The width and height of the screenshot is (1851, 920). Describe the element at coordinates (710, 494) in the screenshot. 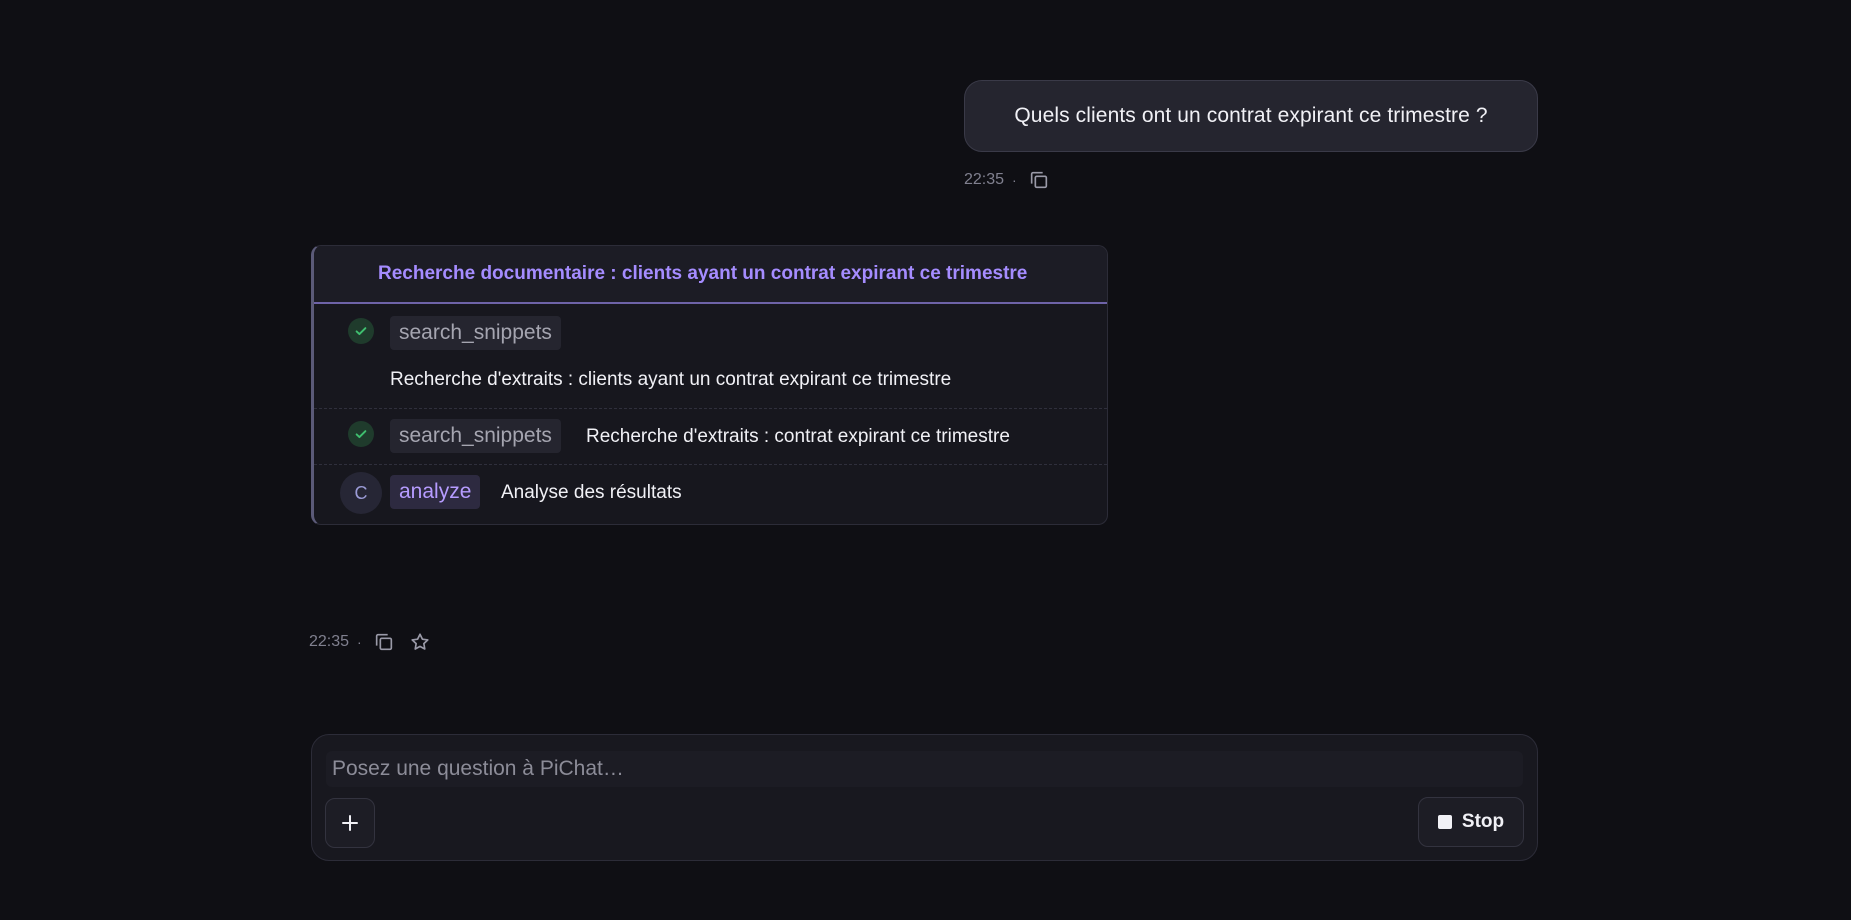

I see `tool-step: C analyze Analyse des résultats` at that location.